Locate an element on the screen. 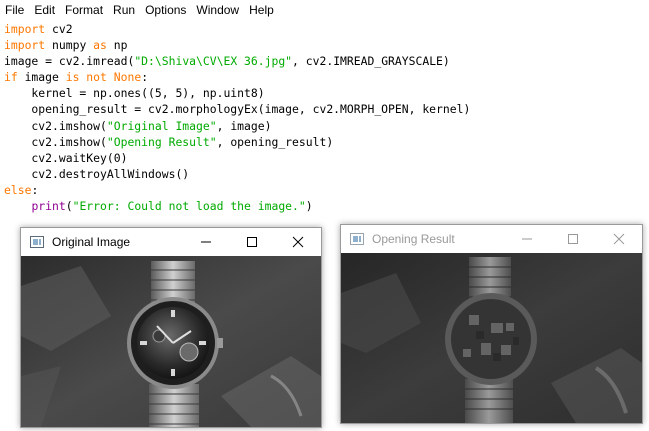 Image resolution: width=649 pixels, height=431 pixels. window-title: Original Image is located at coordinates (91, 242).